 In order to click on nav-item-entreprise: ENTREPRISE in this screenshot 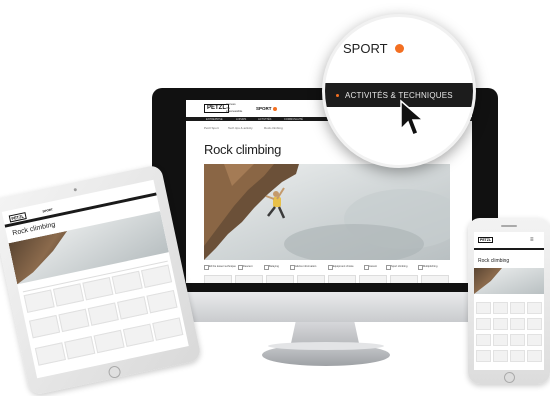, I will do `click(214, 119)`.